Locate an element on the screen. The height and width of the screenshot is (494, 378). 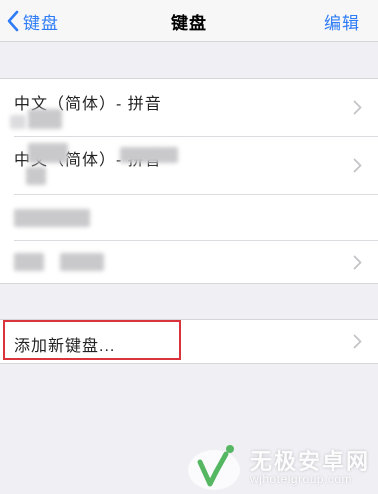
watermark-logo is located at coordinates (214, 467).